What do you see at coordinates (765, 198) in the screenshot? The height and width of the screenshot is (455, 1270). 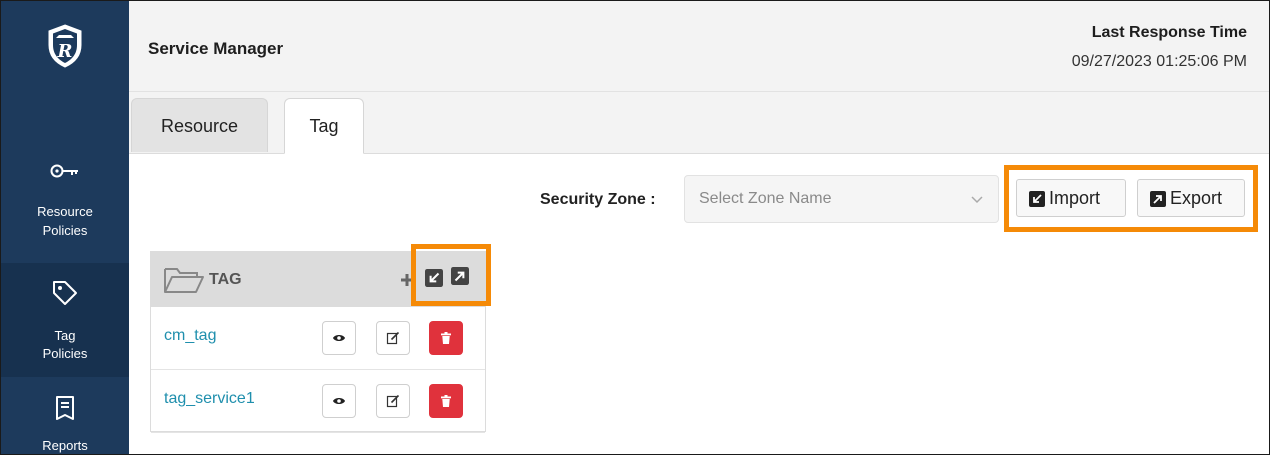 I see `zone-select-placeholder: Select Zone Name` at bounding box center [765, 198].